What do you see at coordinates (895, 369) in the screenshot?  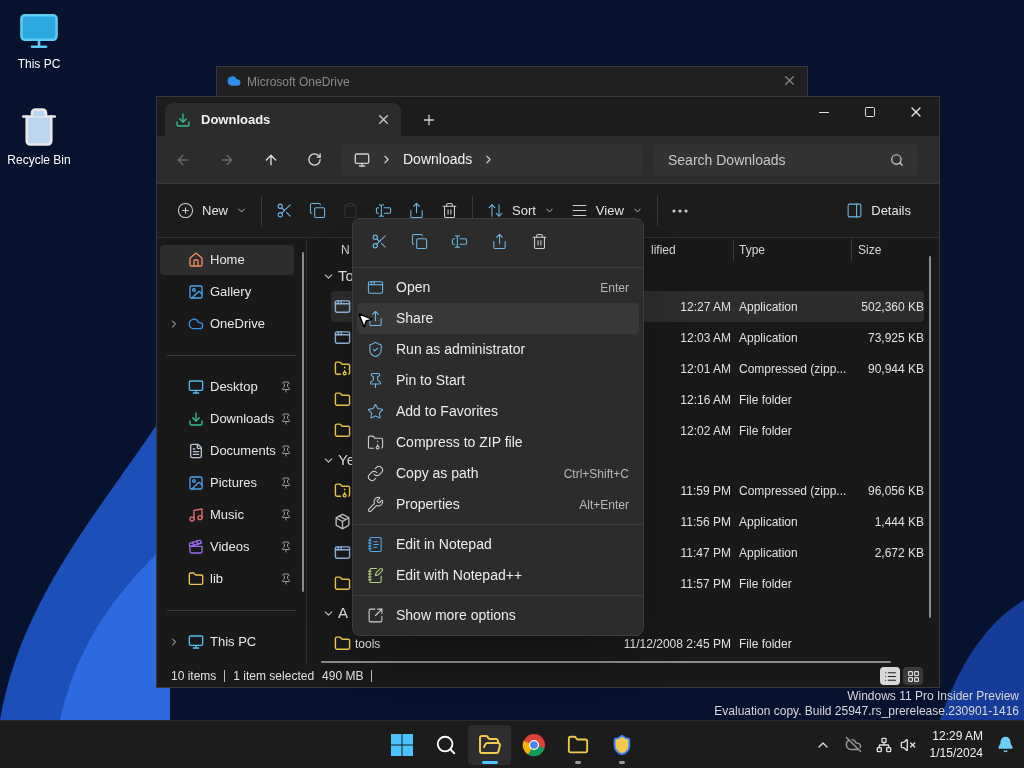 I see `size-cell-text: 90,944 KB` at bounding box center [895, 369].